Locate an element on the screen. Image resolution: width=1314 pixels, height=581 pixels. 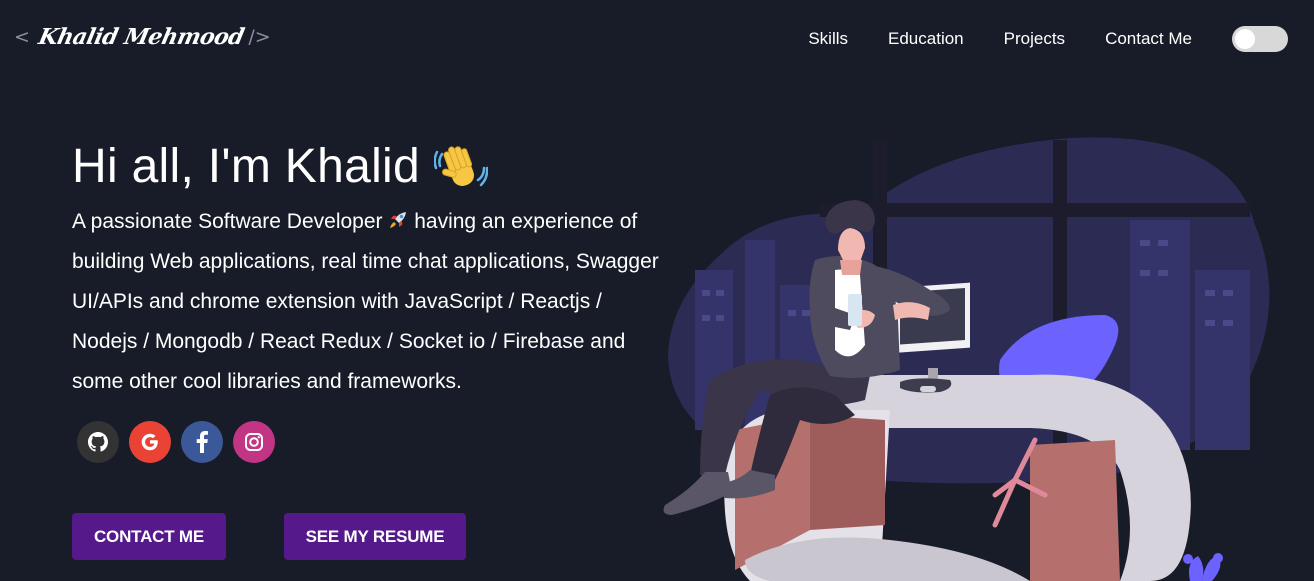
main-nav: Skills Education Projects Contact Me is located at coordinates (1061, 39).